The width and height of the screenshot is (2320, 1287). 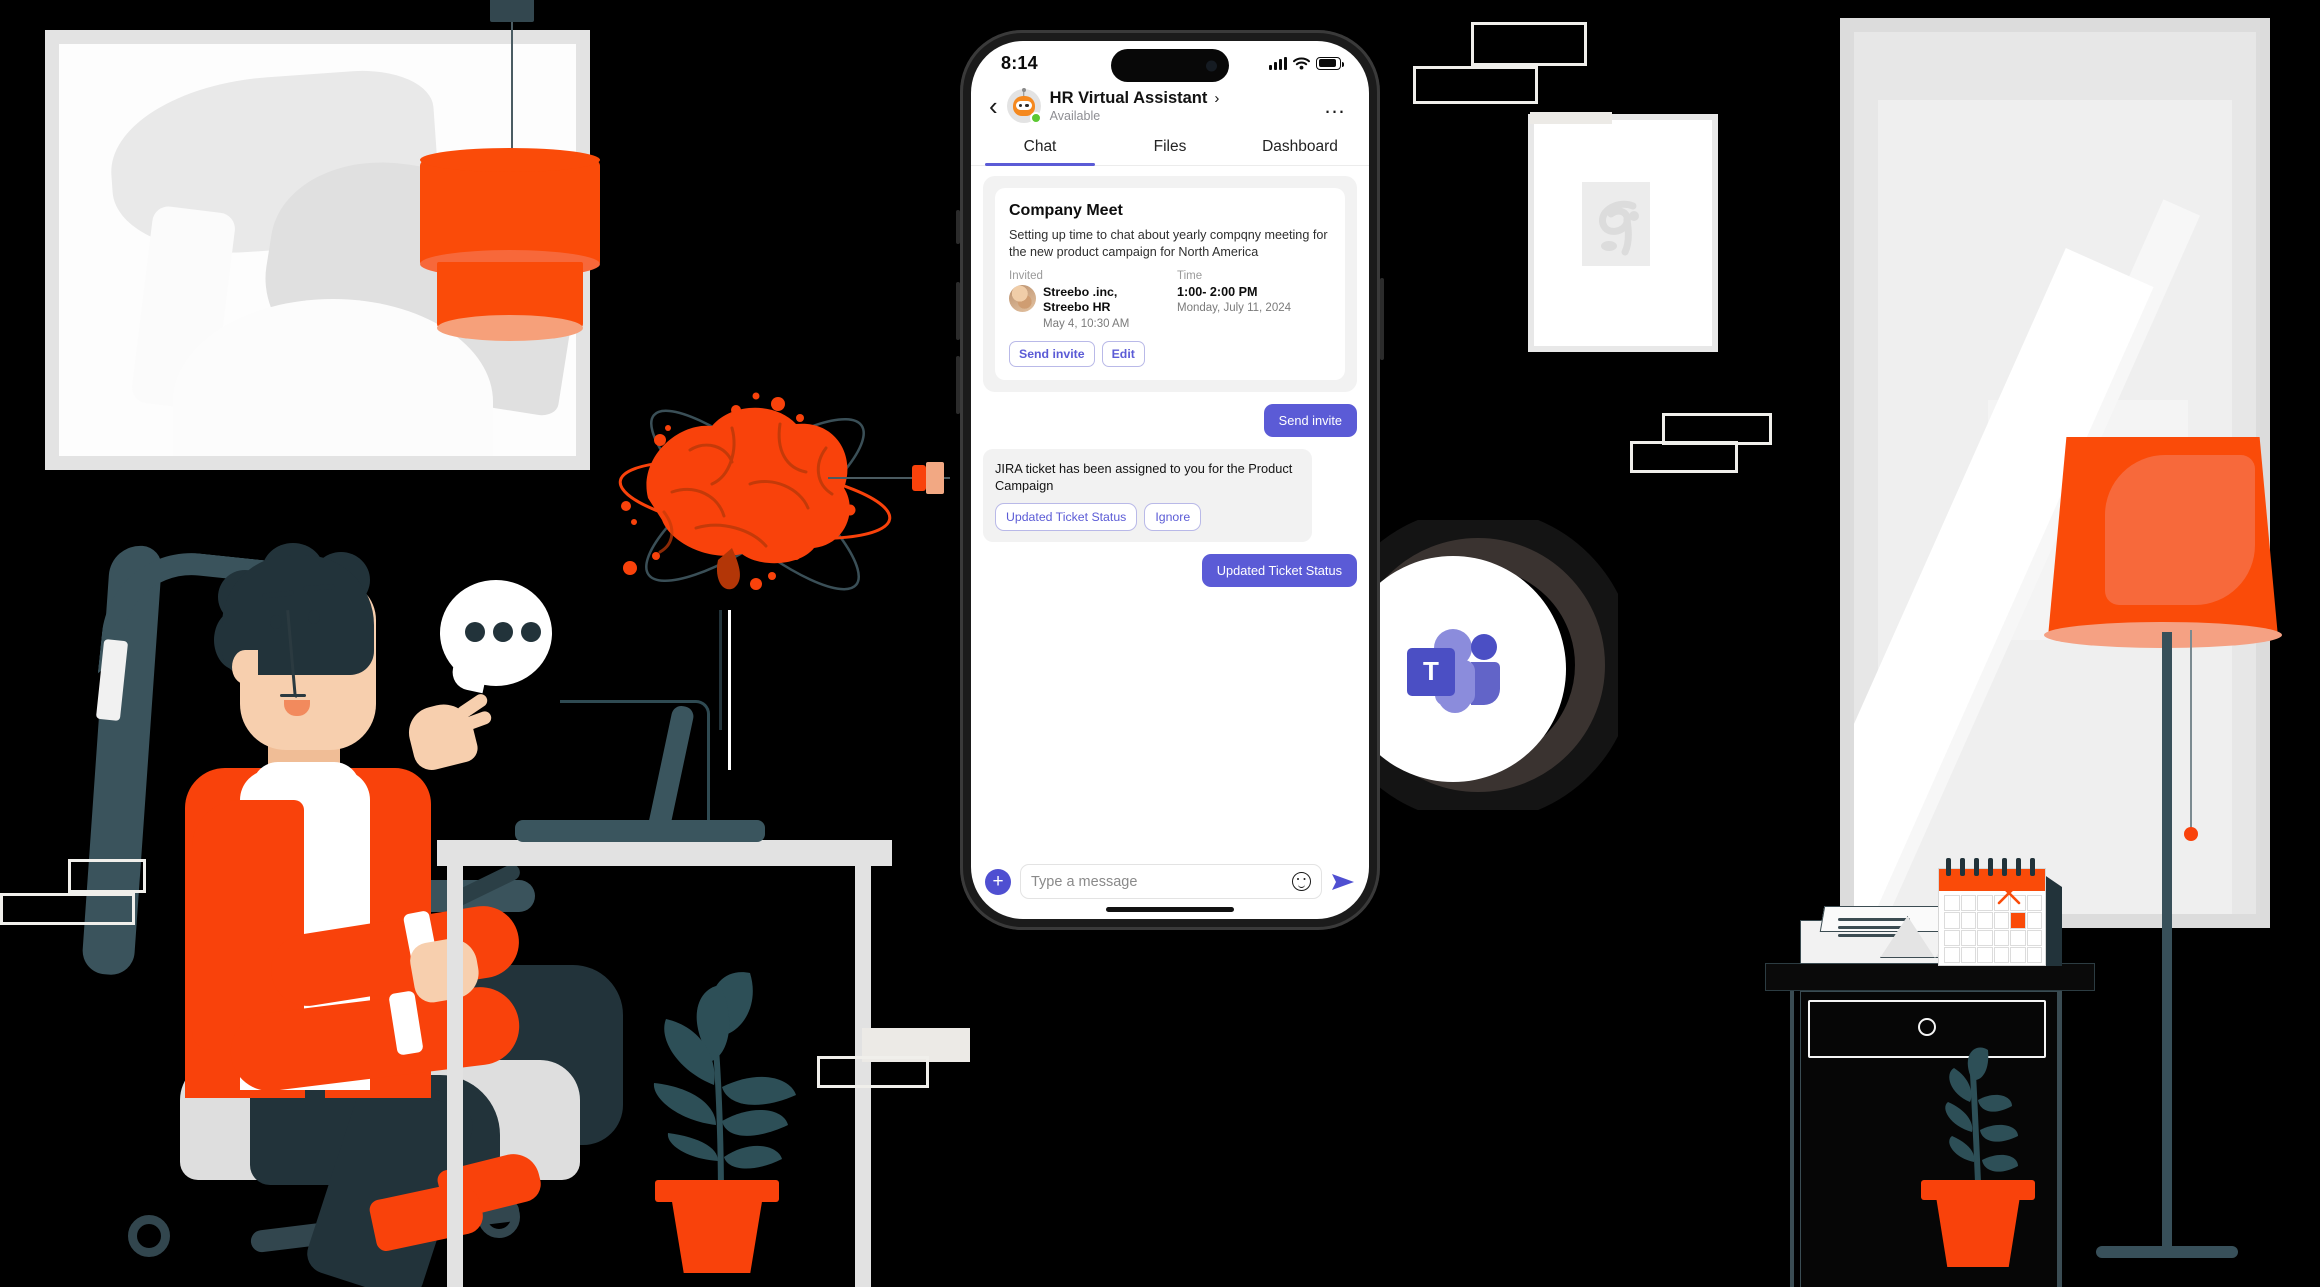 What do you see at coordinates (1301, 63) in the screenshot?
I see `wifi-icon` at bounding box center [1301, 63].